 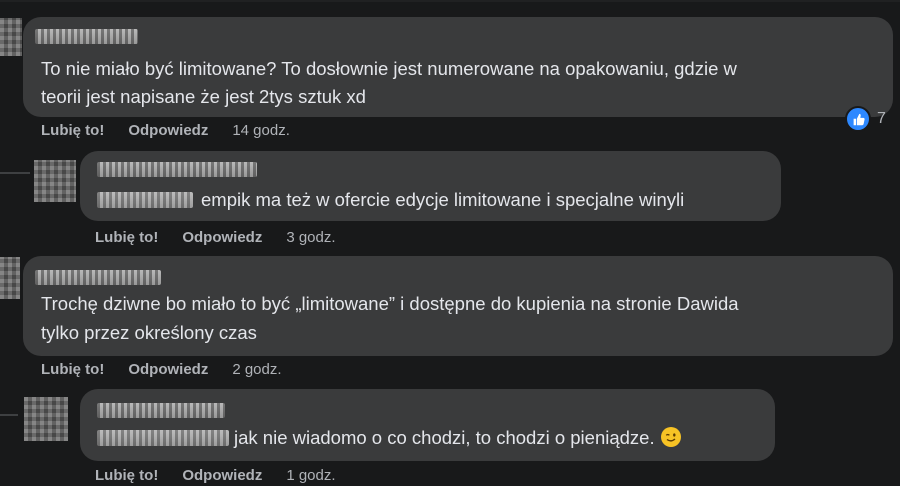 What do you see at coordinates (310, 475) in the screenshot?
I see `timestamp: 1 godz.` at bounding box center [310, 475].